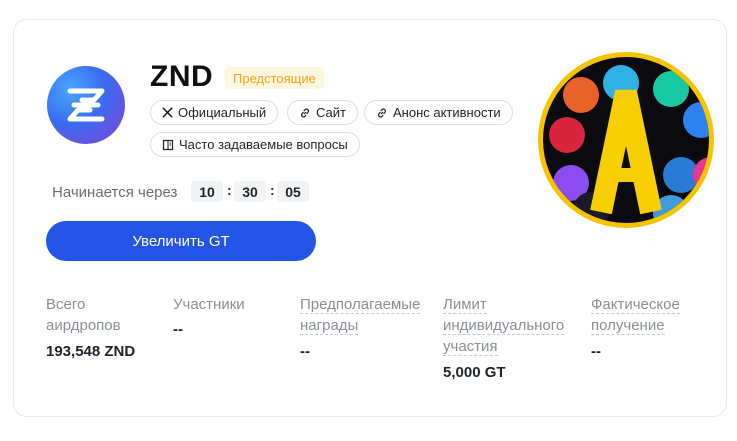 This screenshot has width=737, height=441. I want to click on stat-actual-received-label-text: Фактическое получение, so click(635, 315).